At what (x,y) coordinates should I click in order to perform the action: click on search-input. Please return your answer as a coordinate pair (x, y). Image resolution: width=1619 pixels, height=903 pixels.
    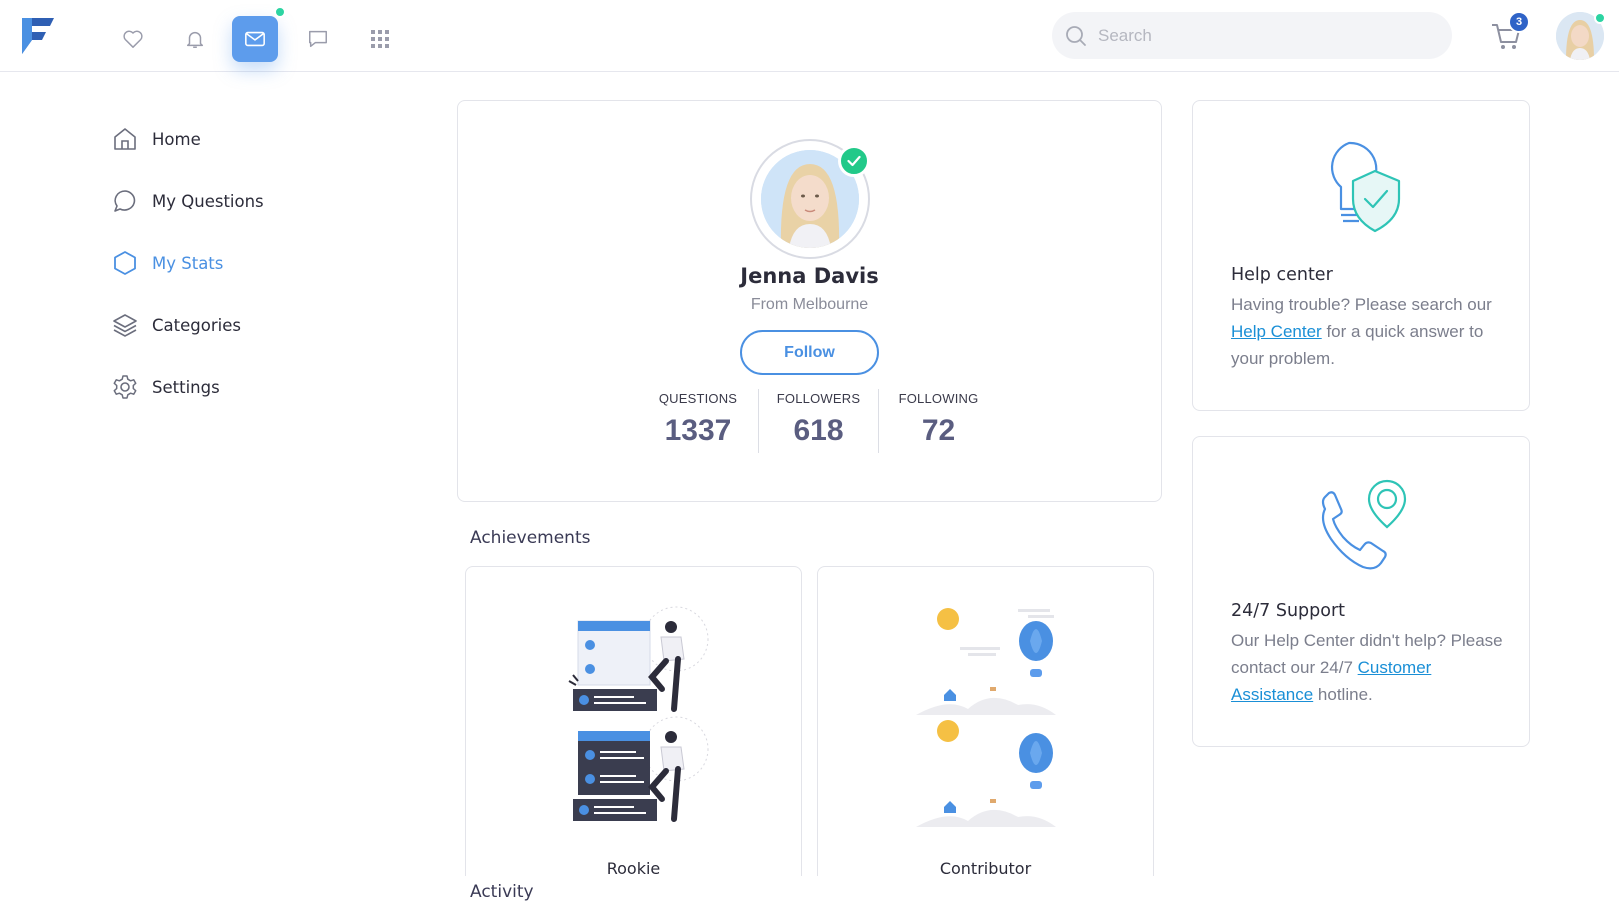
    Looking at the image, I should click on (1258, 35).